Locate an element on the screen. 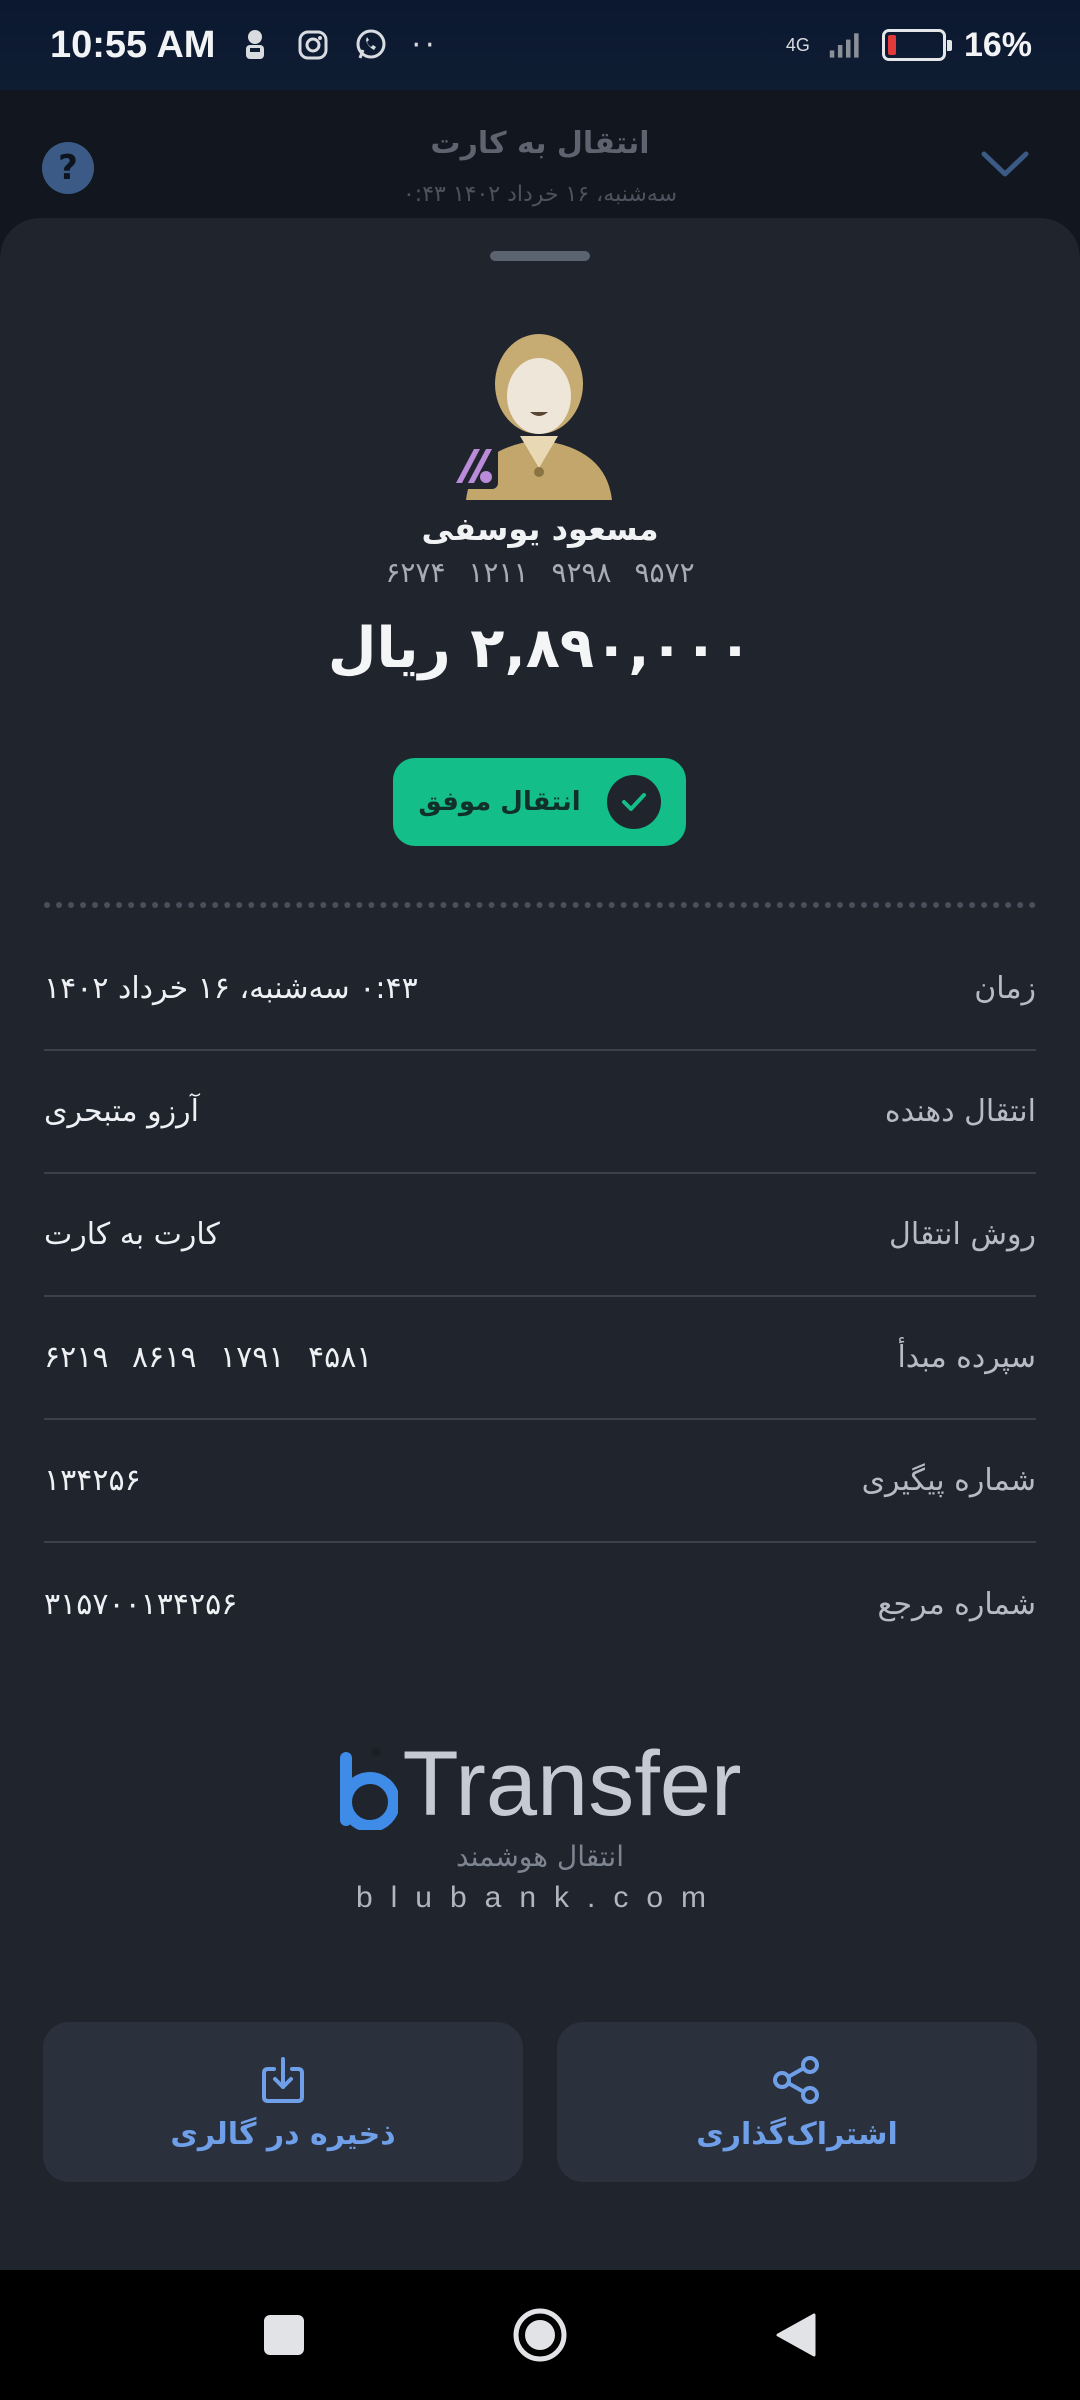 The image size is (1080, 2400). download-icon is located at coordinates (283, 2079).